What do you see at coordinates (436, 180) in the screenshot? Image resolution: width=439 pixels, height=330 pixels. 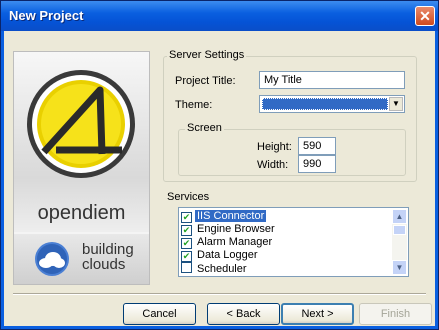 I see `window-frame-right` at bounding box center [436, 180].